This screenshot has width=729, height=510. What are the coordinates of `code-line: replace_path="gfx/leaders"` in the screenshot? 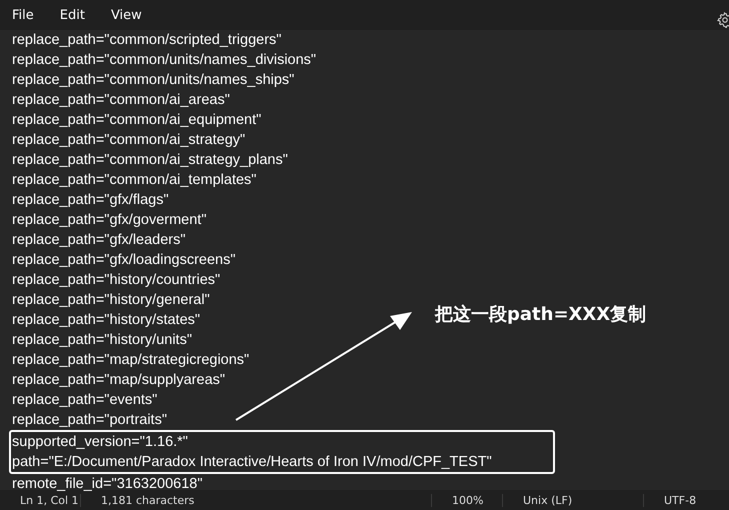 It's located at (99, 240).